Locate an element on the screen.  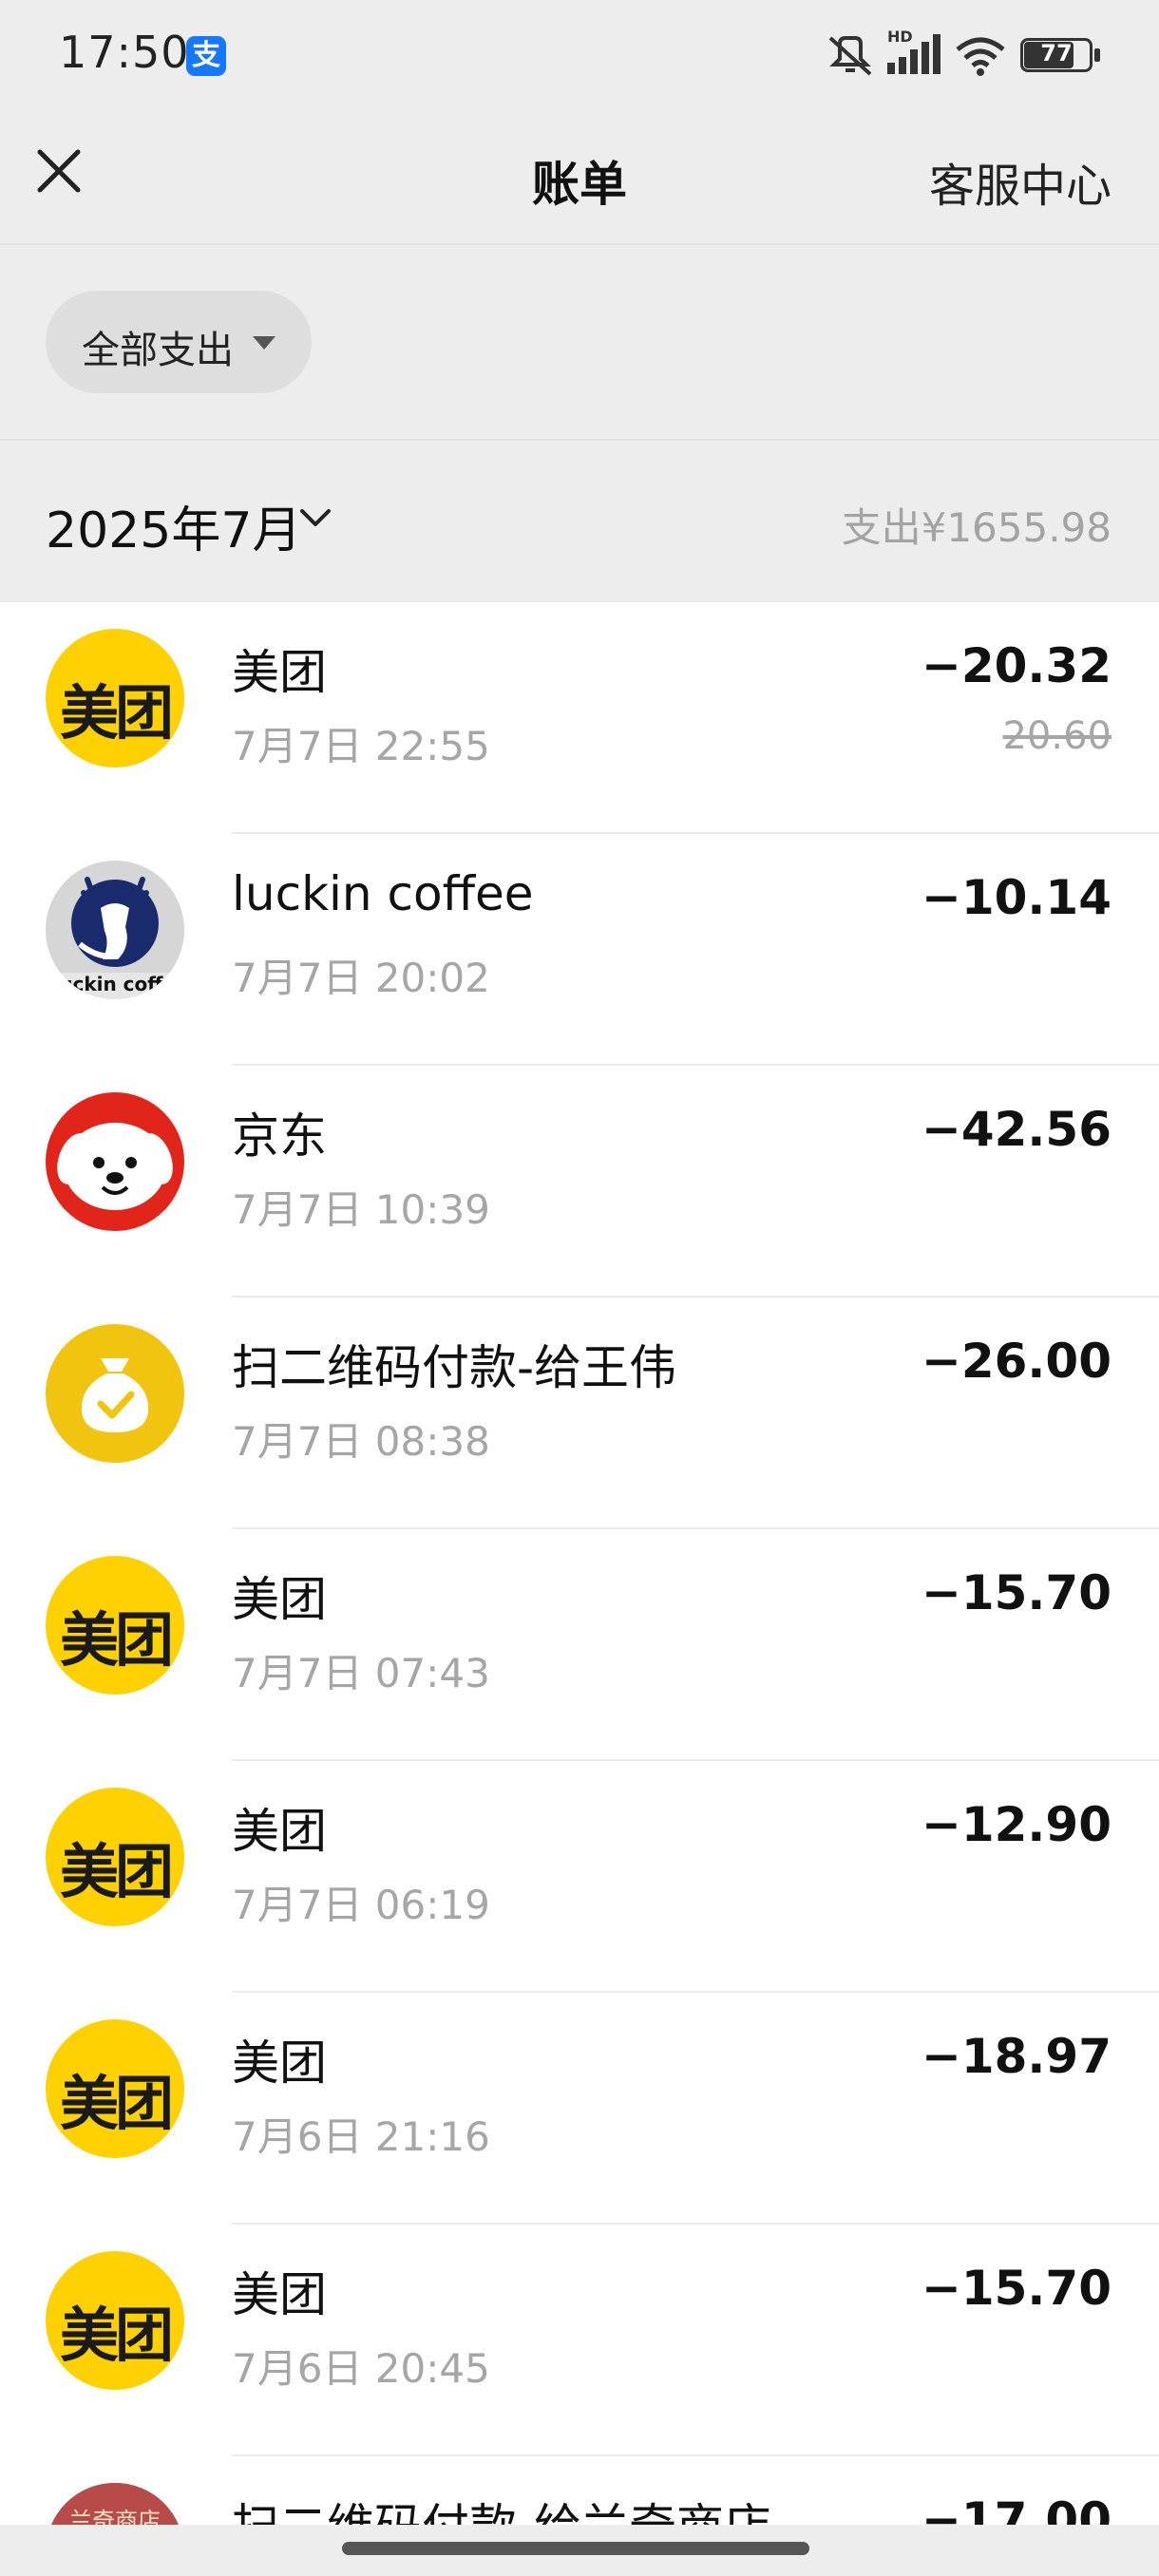
money-bag-icon is located at coordinates (115, 1393).